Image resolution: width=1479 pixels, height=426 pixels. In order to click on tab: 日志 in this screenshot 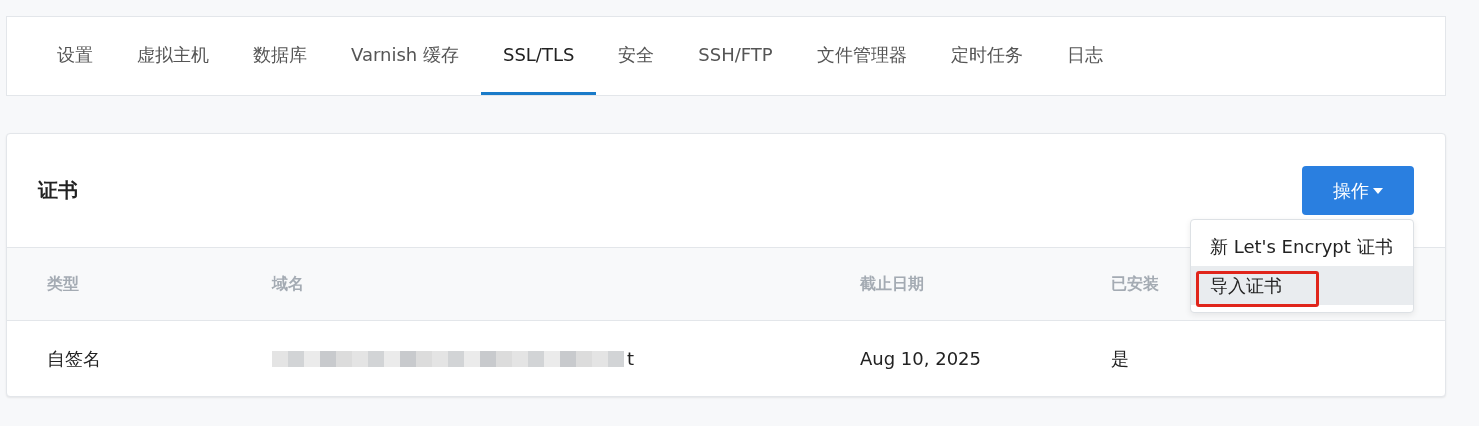, I will do `click(1084, 56)`.